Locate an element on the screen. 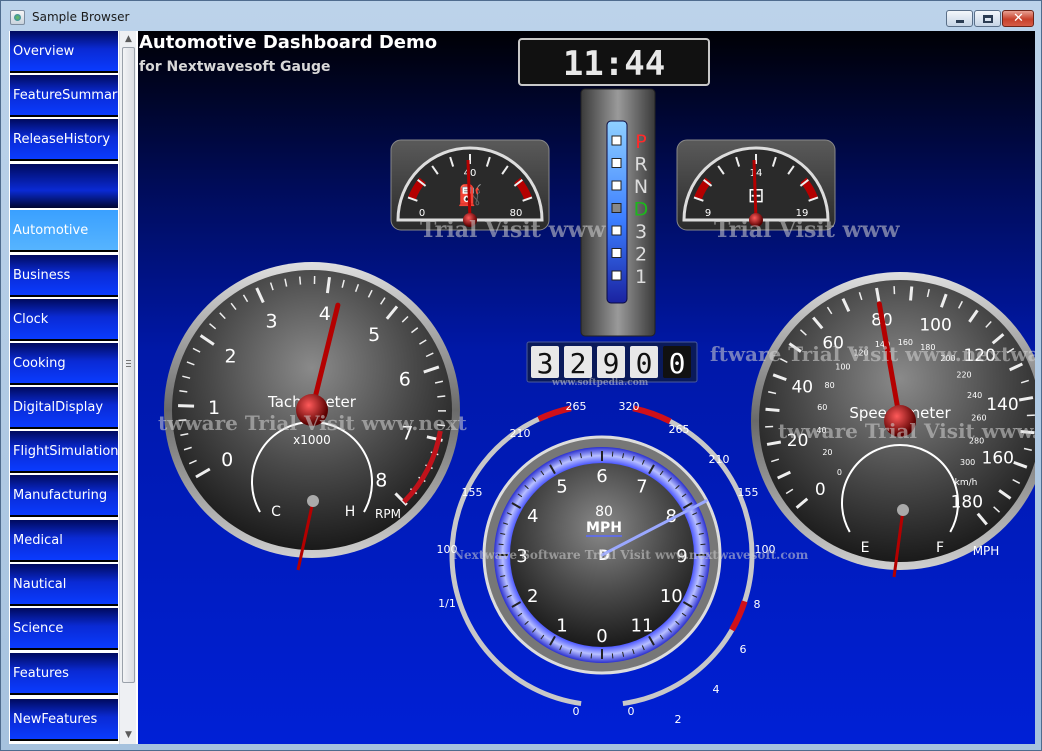 The width and height of the screenshot is (1042, 751). fuel-high-label: F is located at coordinates (940, 548).